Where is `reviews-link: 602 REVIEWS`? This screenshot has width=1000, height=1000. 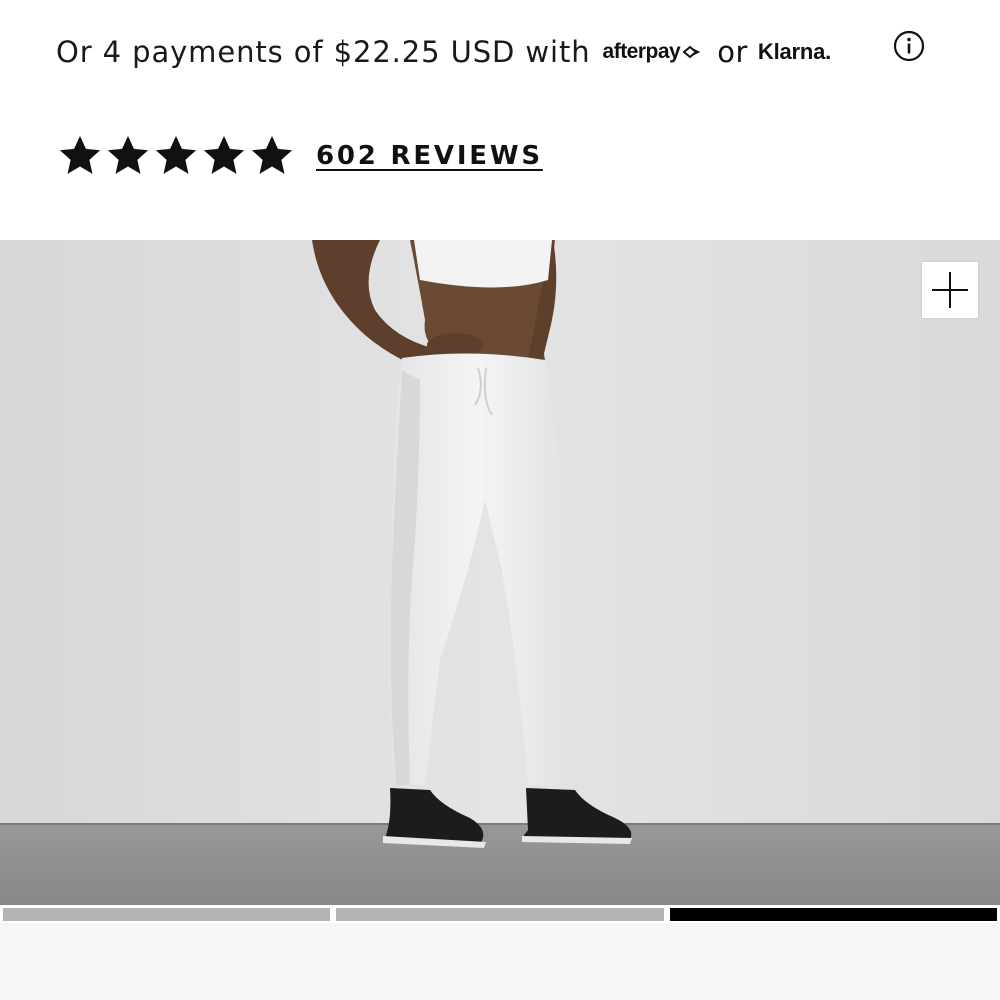 reviews-link: 602 REVIEWS is located at coordinates (429, 156).